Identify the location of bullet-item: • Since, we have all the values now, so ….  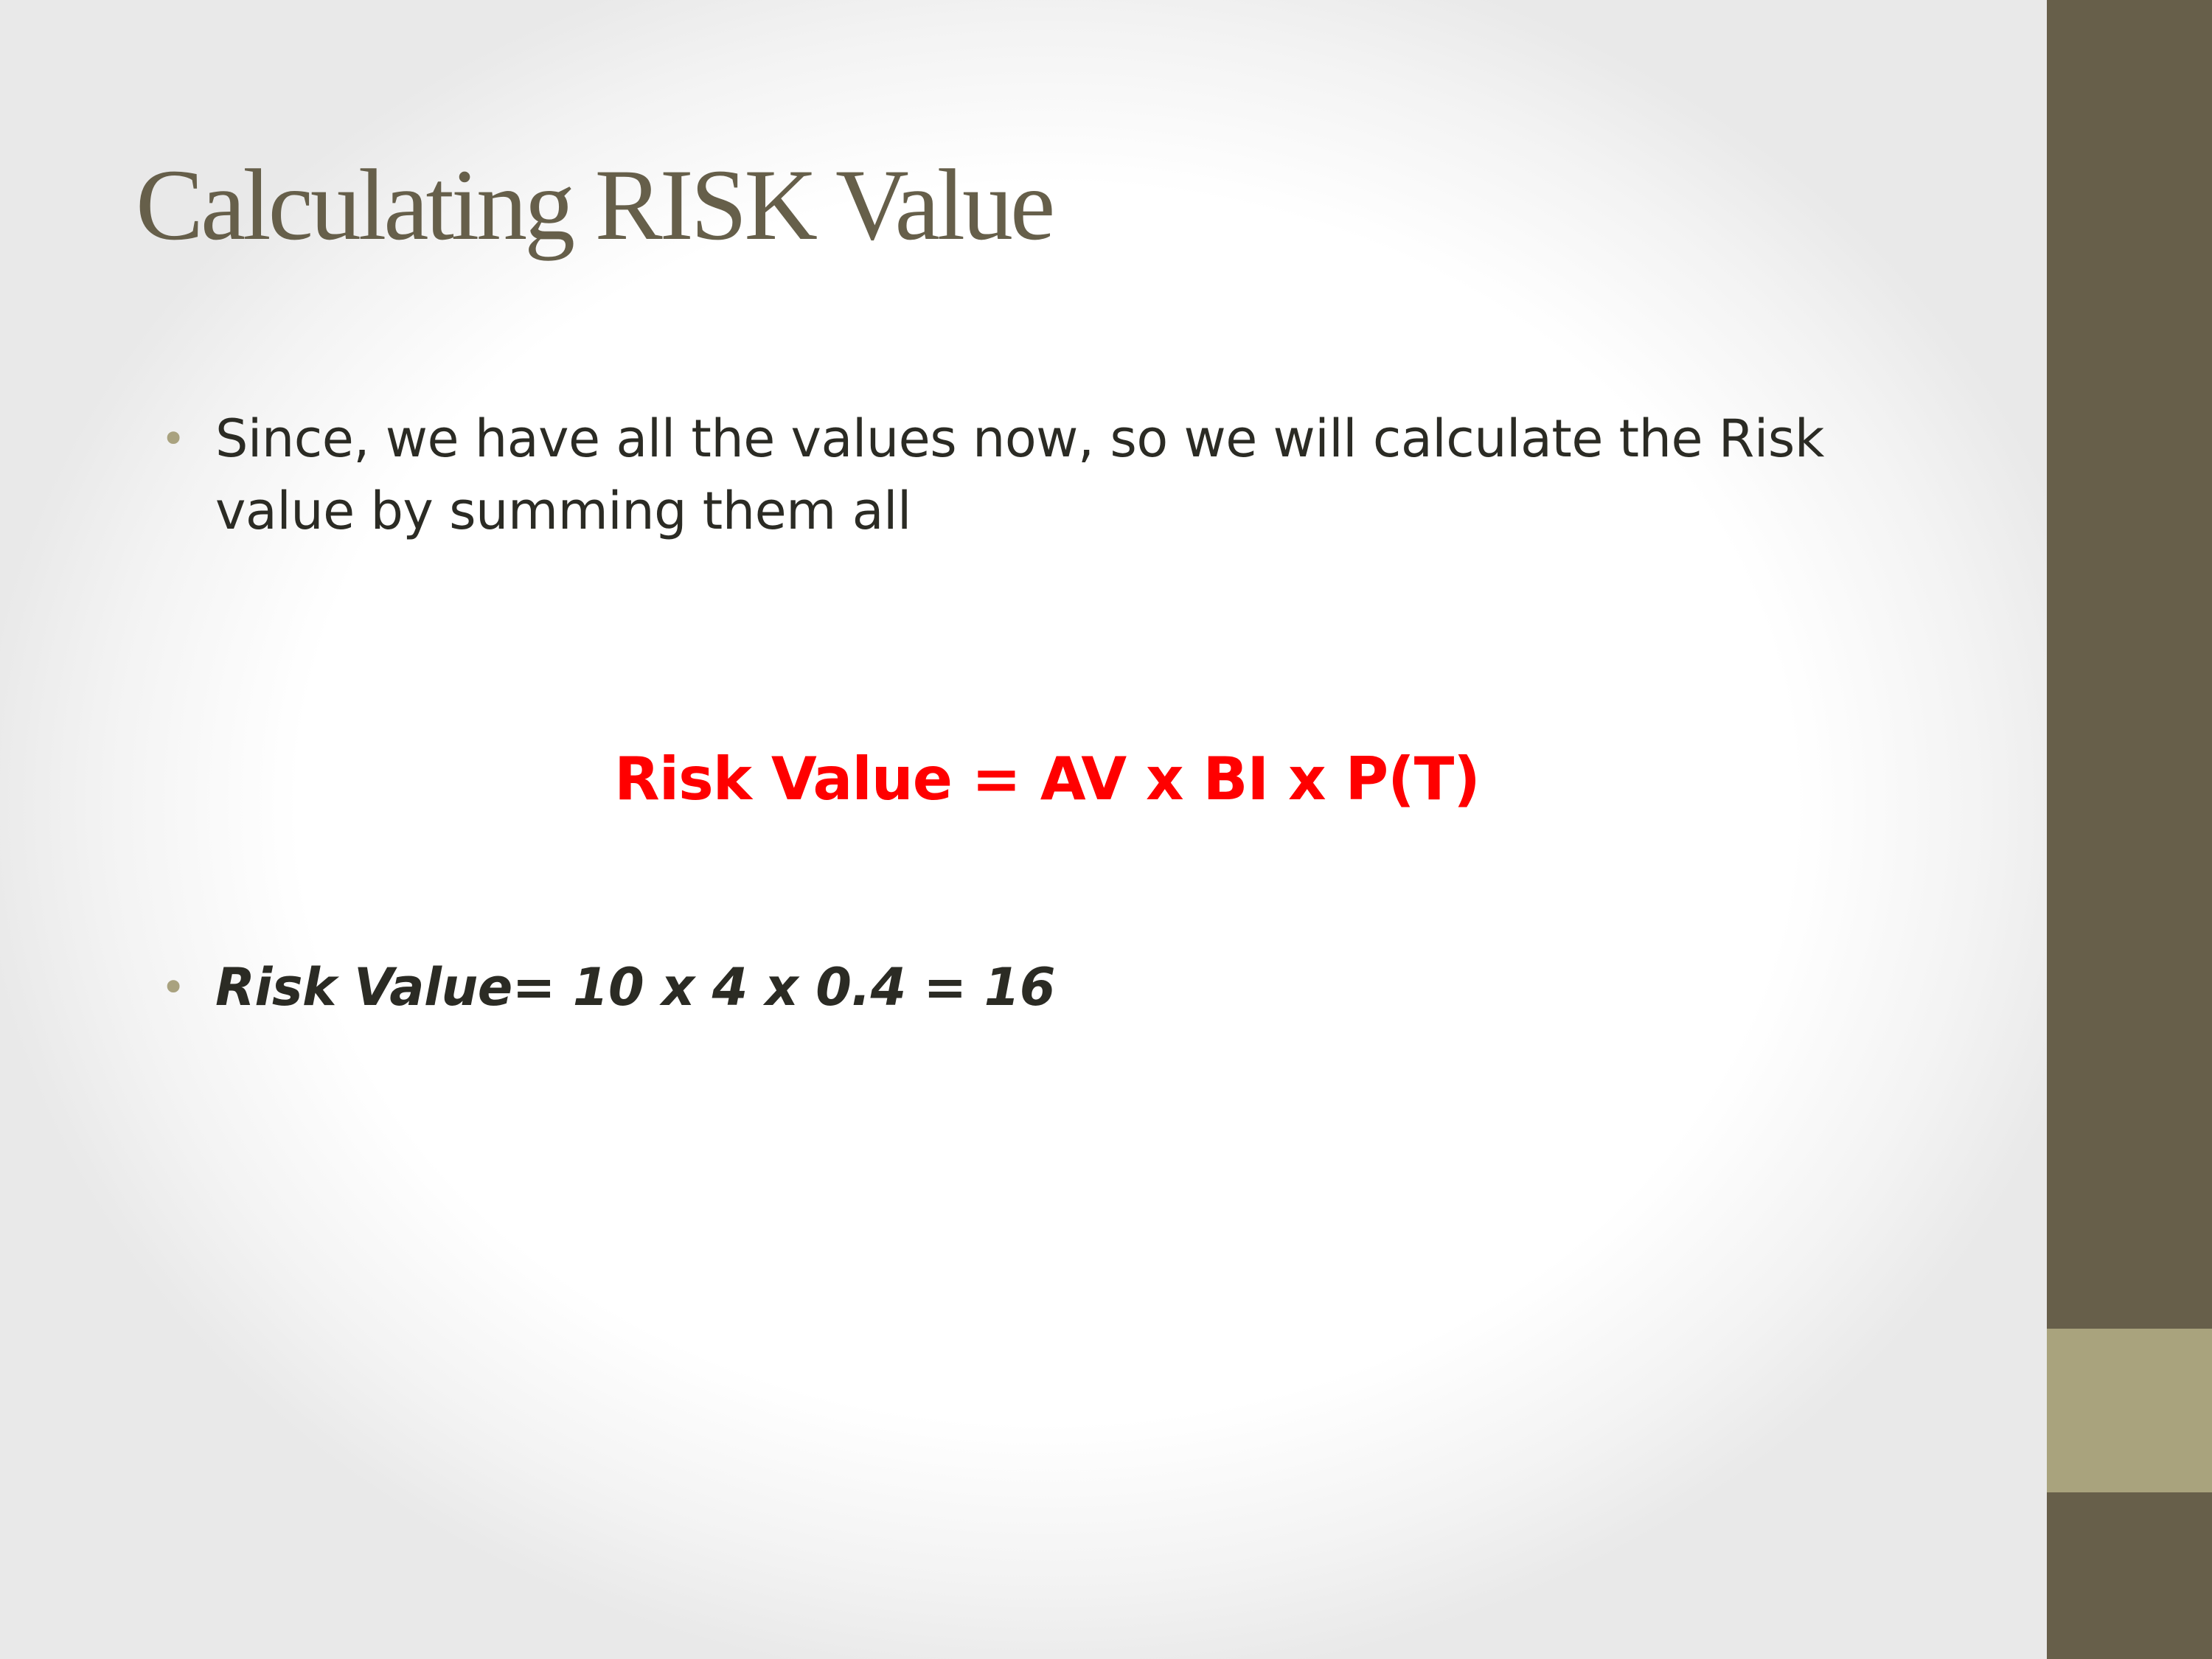
(1068, 475).